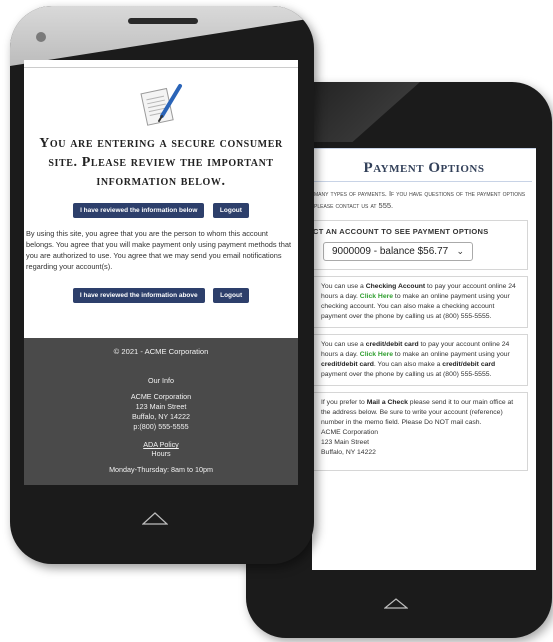 This screenshot has width=553, height=642. Describe the element at coordinates (344, 402) in the screenshot. I see `check-text: If you prefer to` at that location.